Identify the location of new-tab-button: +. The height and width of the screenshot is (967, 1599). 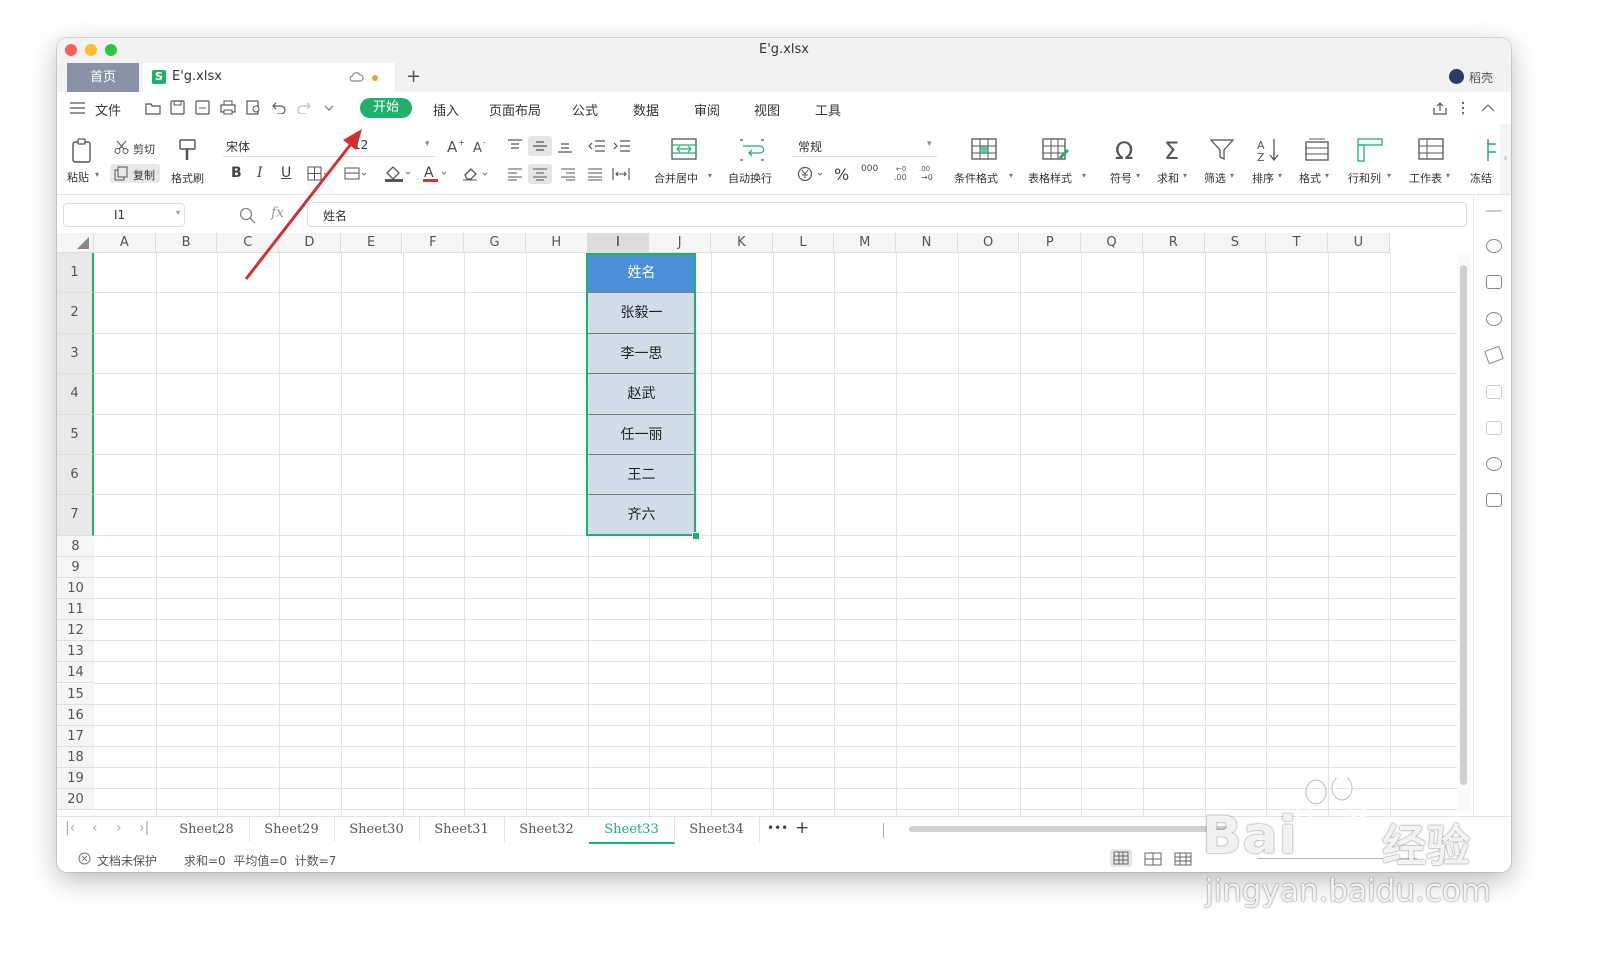
(413, 76).